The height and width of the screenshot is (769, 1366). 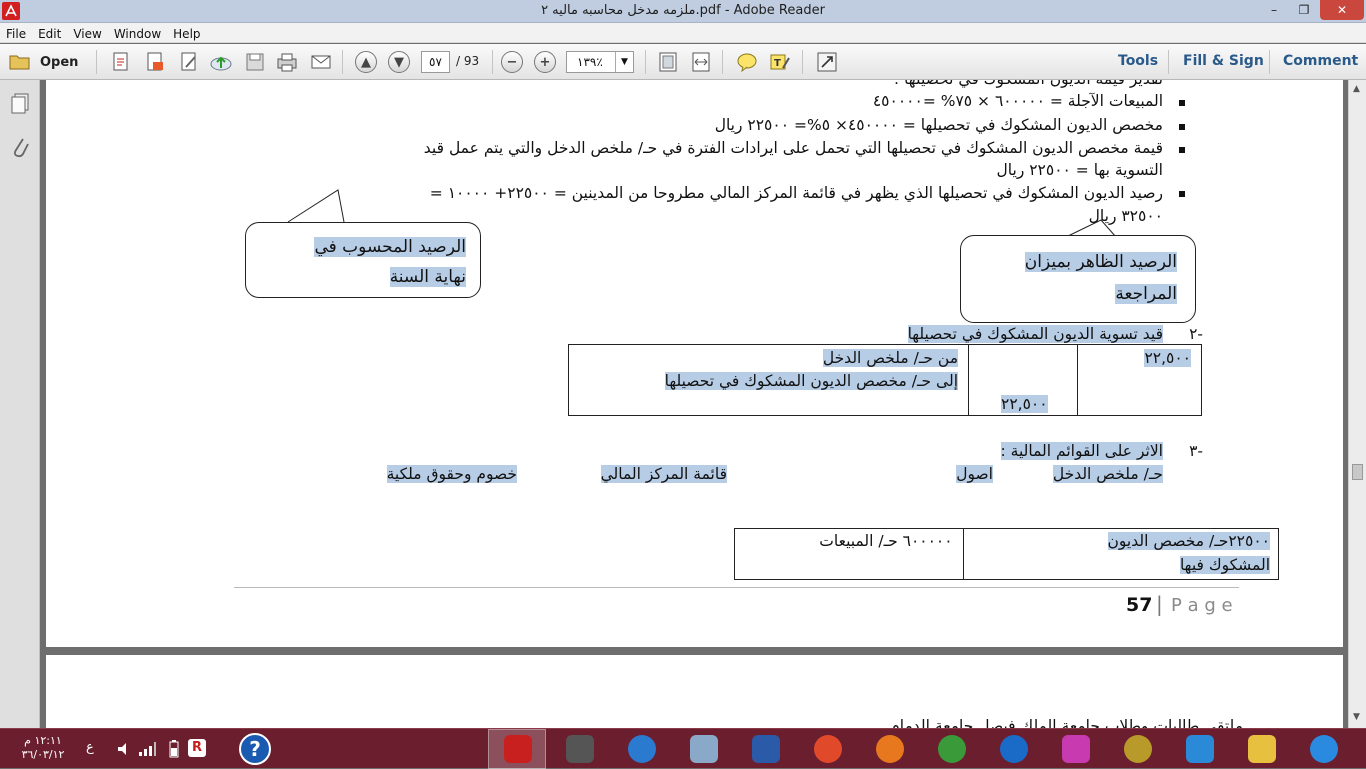 I want to click on heading-liabilities-equity: خصوم وحقوق ملكية, so click(x=451, y=474).